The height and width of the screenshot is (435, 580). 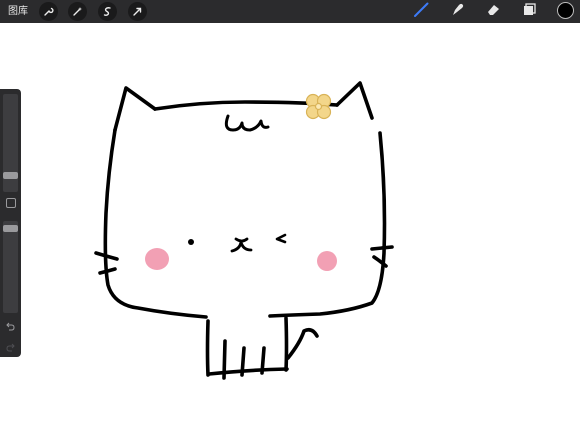 I want to click on leg-left, so click(x=207, y=348).